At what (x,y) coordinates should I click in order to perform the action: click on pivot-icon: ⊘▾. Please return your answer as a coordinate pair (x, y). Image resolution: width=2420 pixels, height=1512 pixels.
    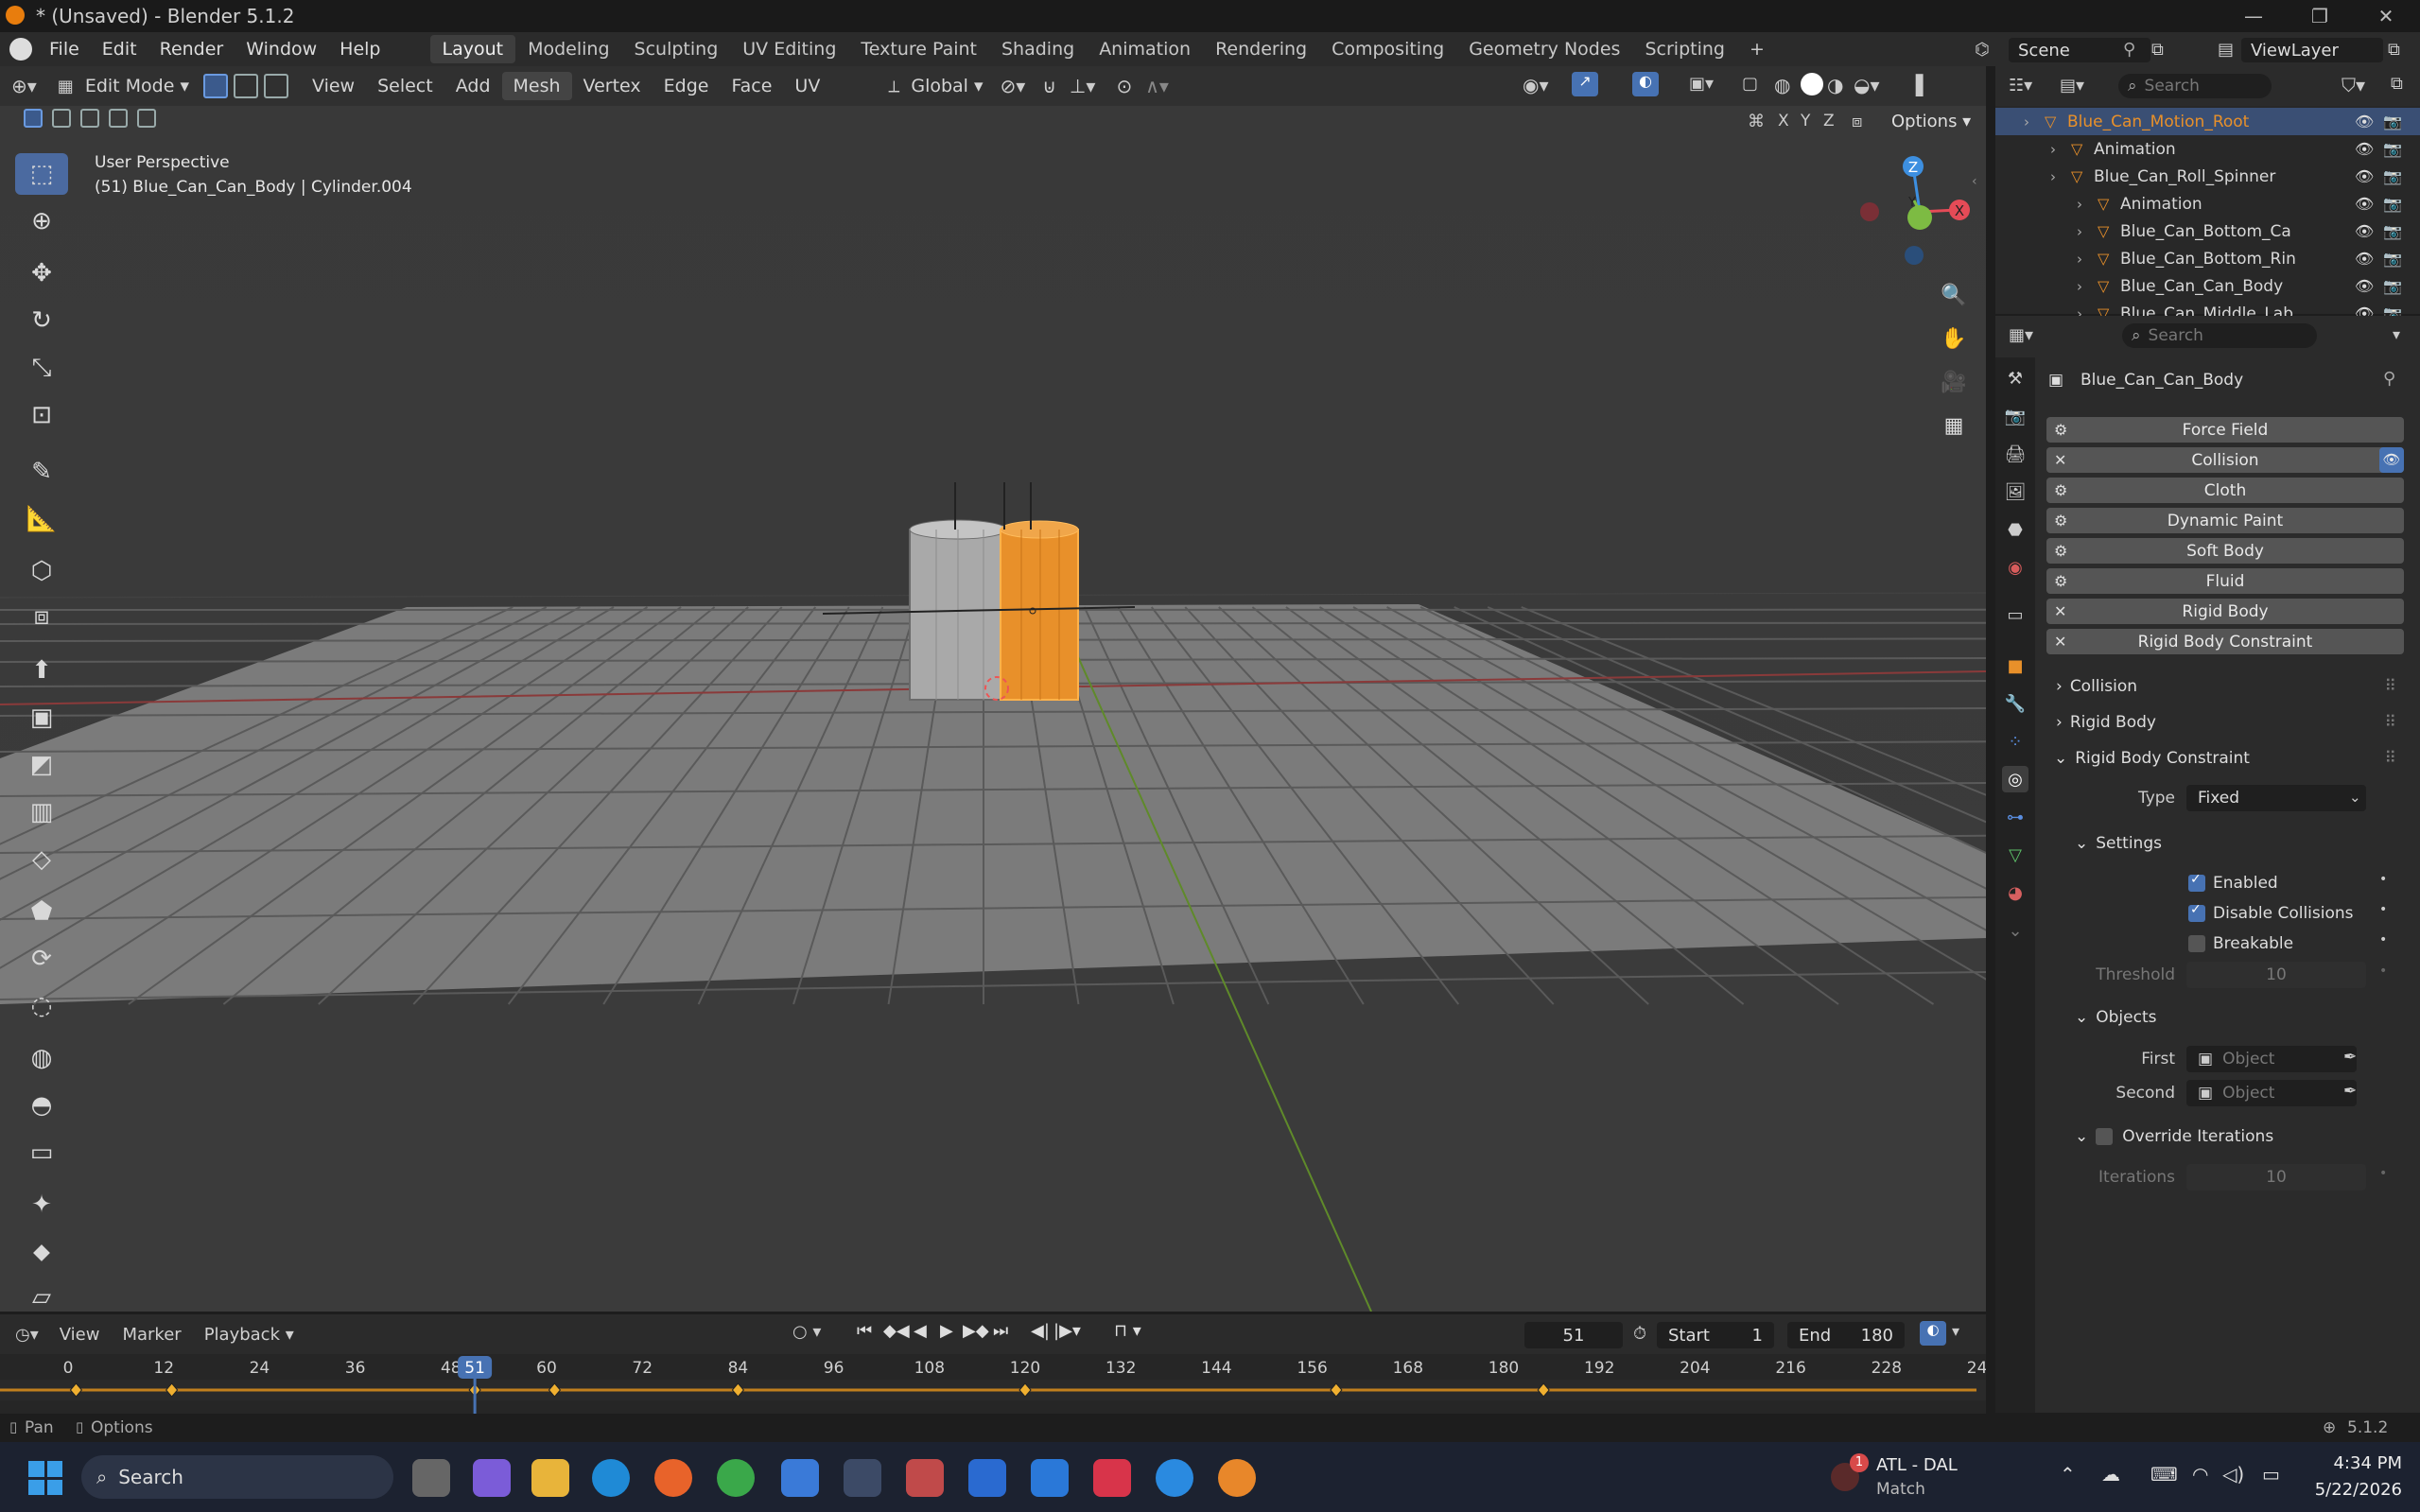
    Looking at the image, I should click on (1013, 86).